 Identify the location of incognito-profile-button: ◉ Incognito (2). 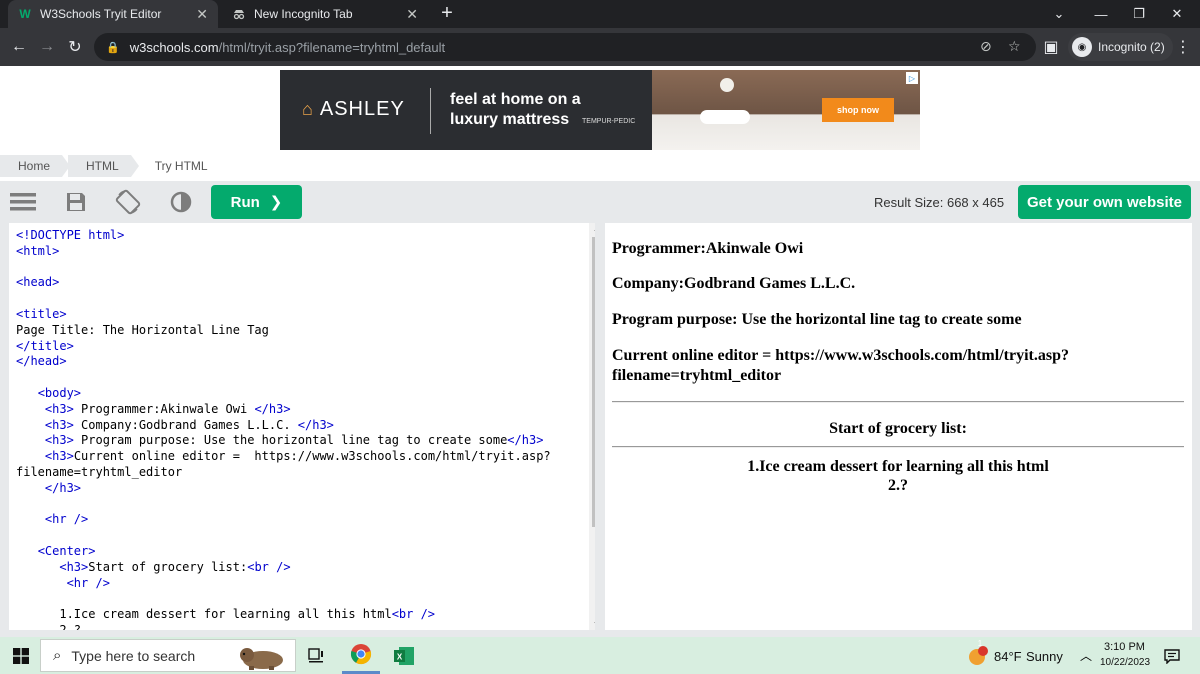
(1120, 47).